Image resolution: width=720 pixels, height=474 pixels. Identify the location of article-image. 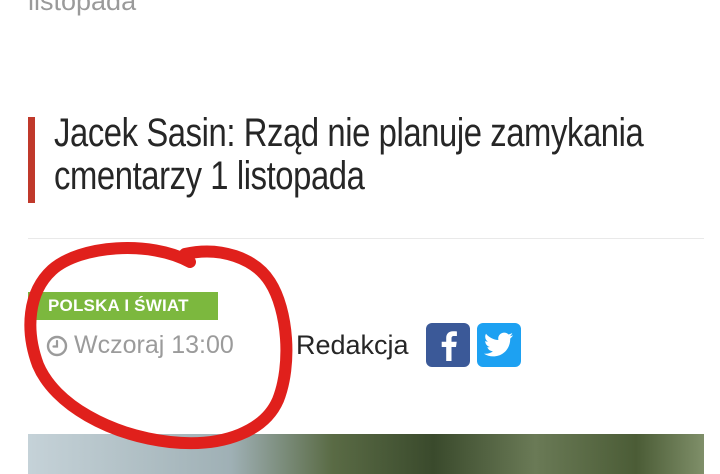
(366, 454).